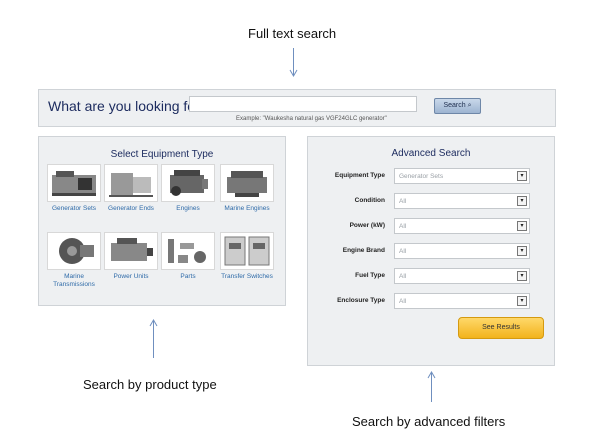 This screenshot has height=446, width=595. What do you see at coordinates (131, 183) in the screenshot?
I see `generator-end-icon` at bounding box center [131, 183].